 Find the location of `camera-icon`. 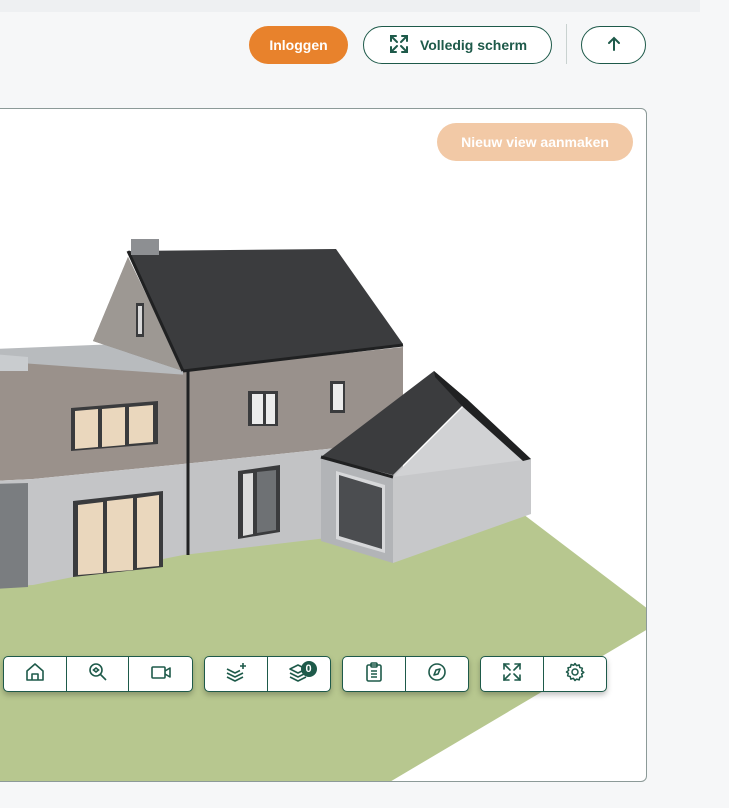

camera-icon is located at coordinates (161, 674).